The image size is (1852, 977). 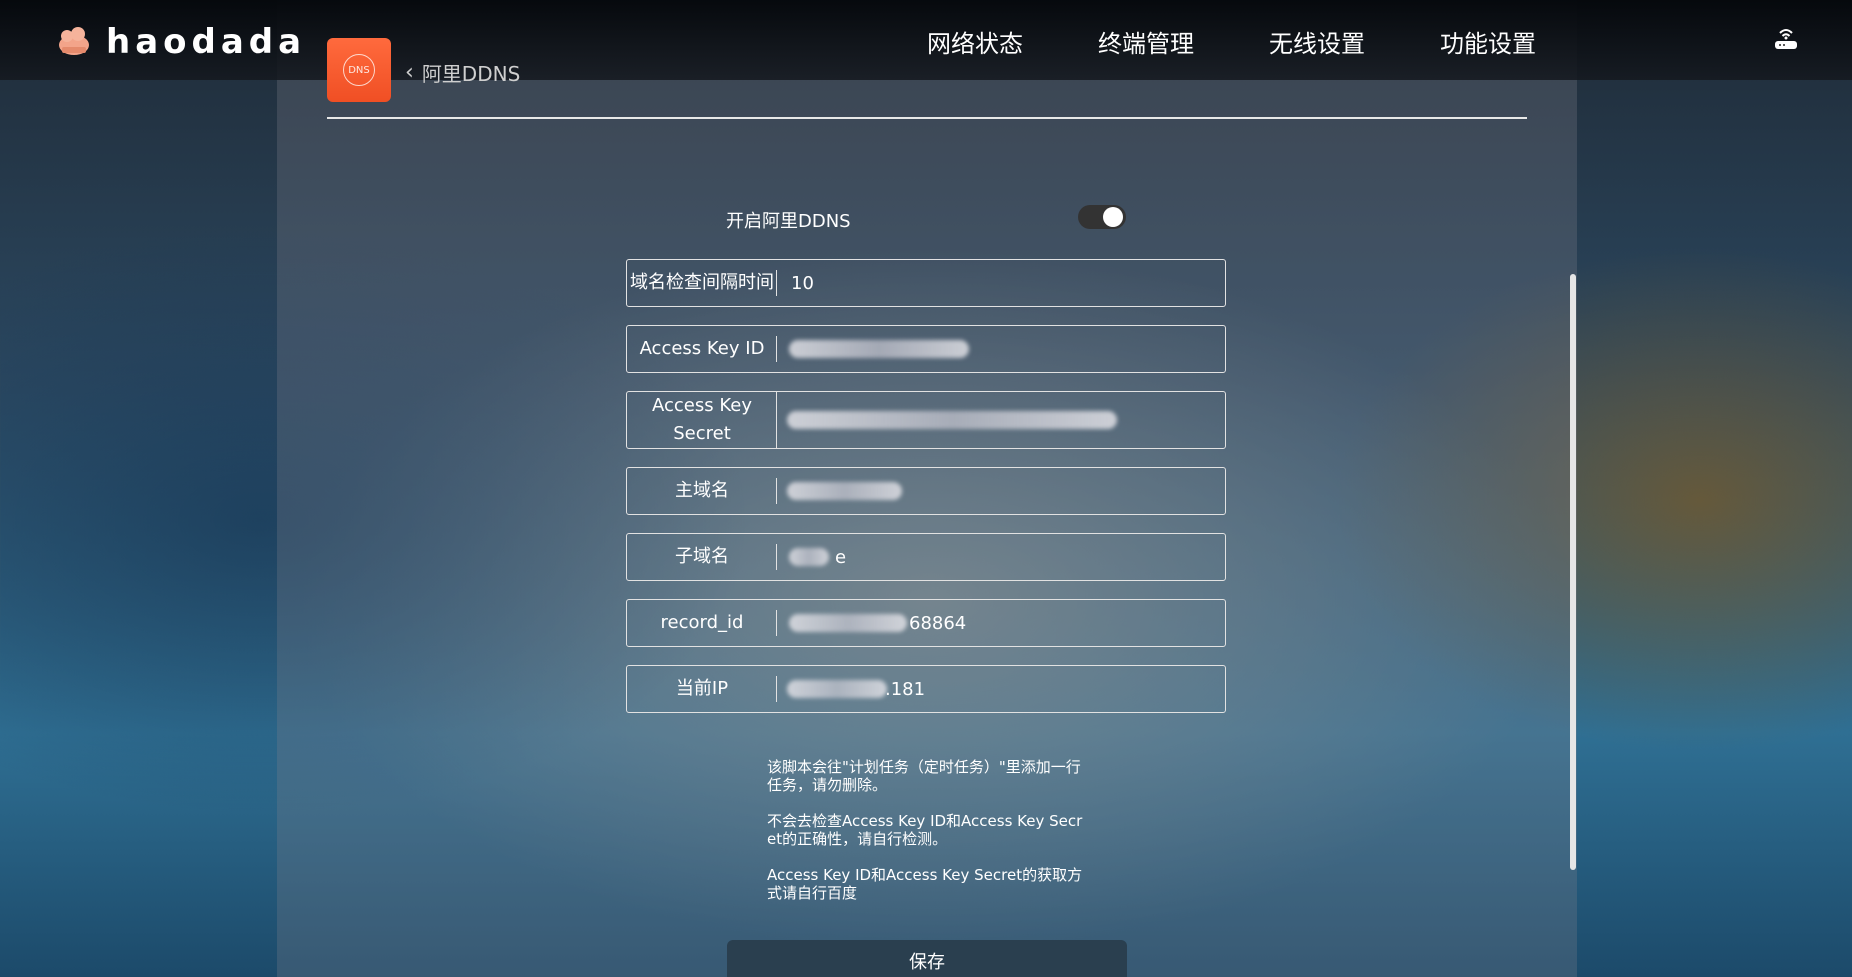 What do you see at coordinates (1001, 623) in the screenshot?
I see `record-id-input: 68864` at bounding box center [1001, 623].